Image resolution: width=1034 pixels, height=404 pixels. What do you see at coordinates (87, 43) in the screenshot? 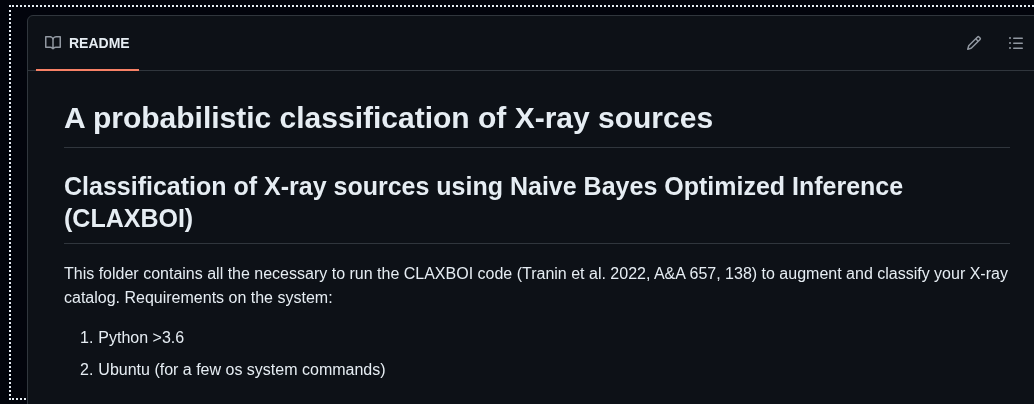
I see `readme-tab: README` at bounding box center [87, 43].